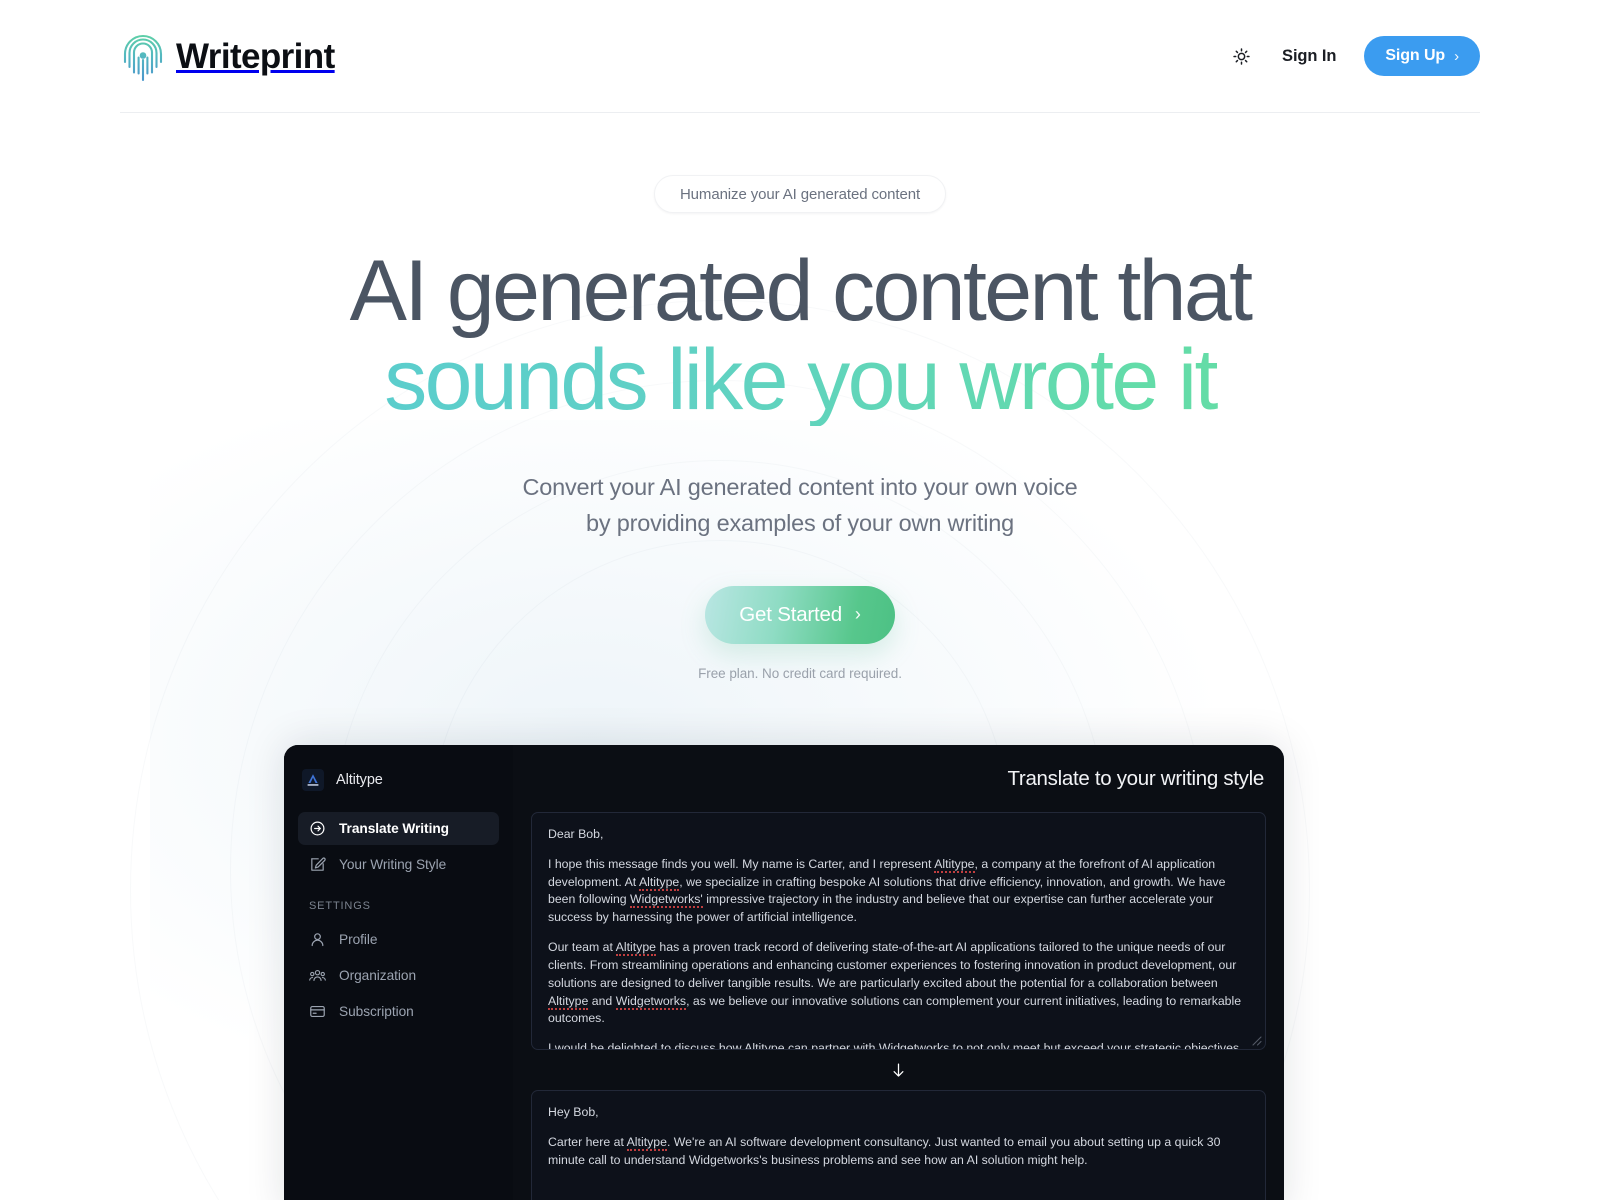  What do you see at coordinates (378, 975) in the screenshot?
I see `sidebar-item-label: Organization` at bounding box center [378, 975].